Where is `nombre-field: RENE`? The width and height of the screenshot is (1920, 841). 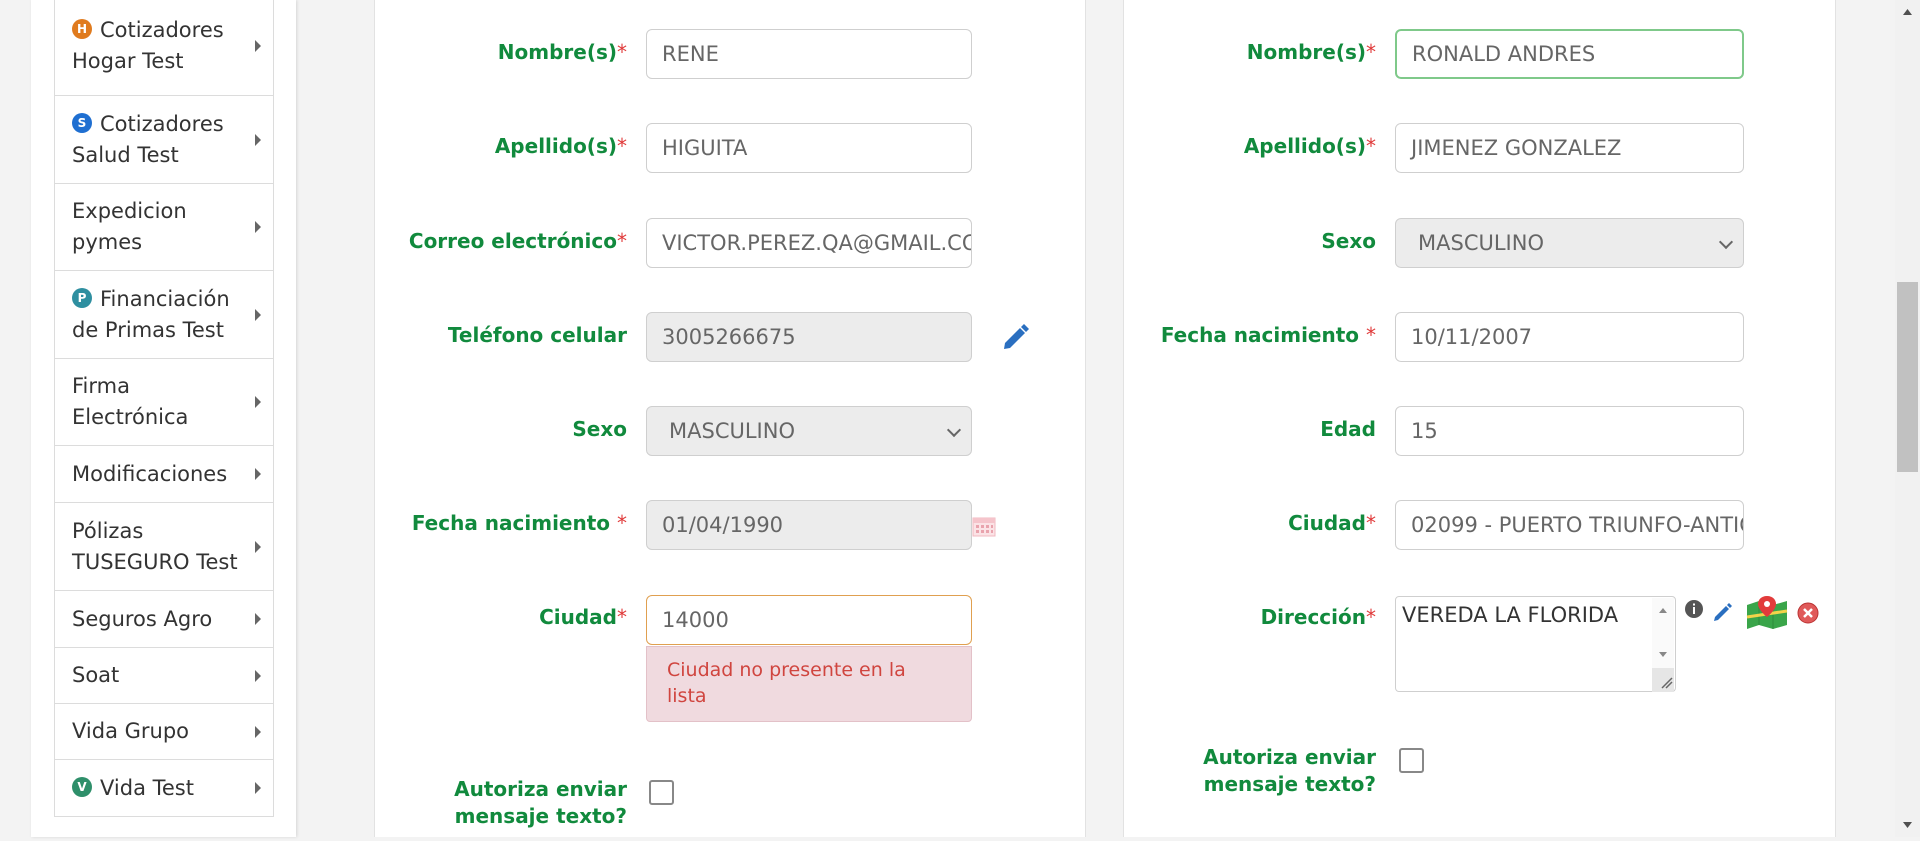
nombre-field: RENE is located at coordinates (809, 54).